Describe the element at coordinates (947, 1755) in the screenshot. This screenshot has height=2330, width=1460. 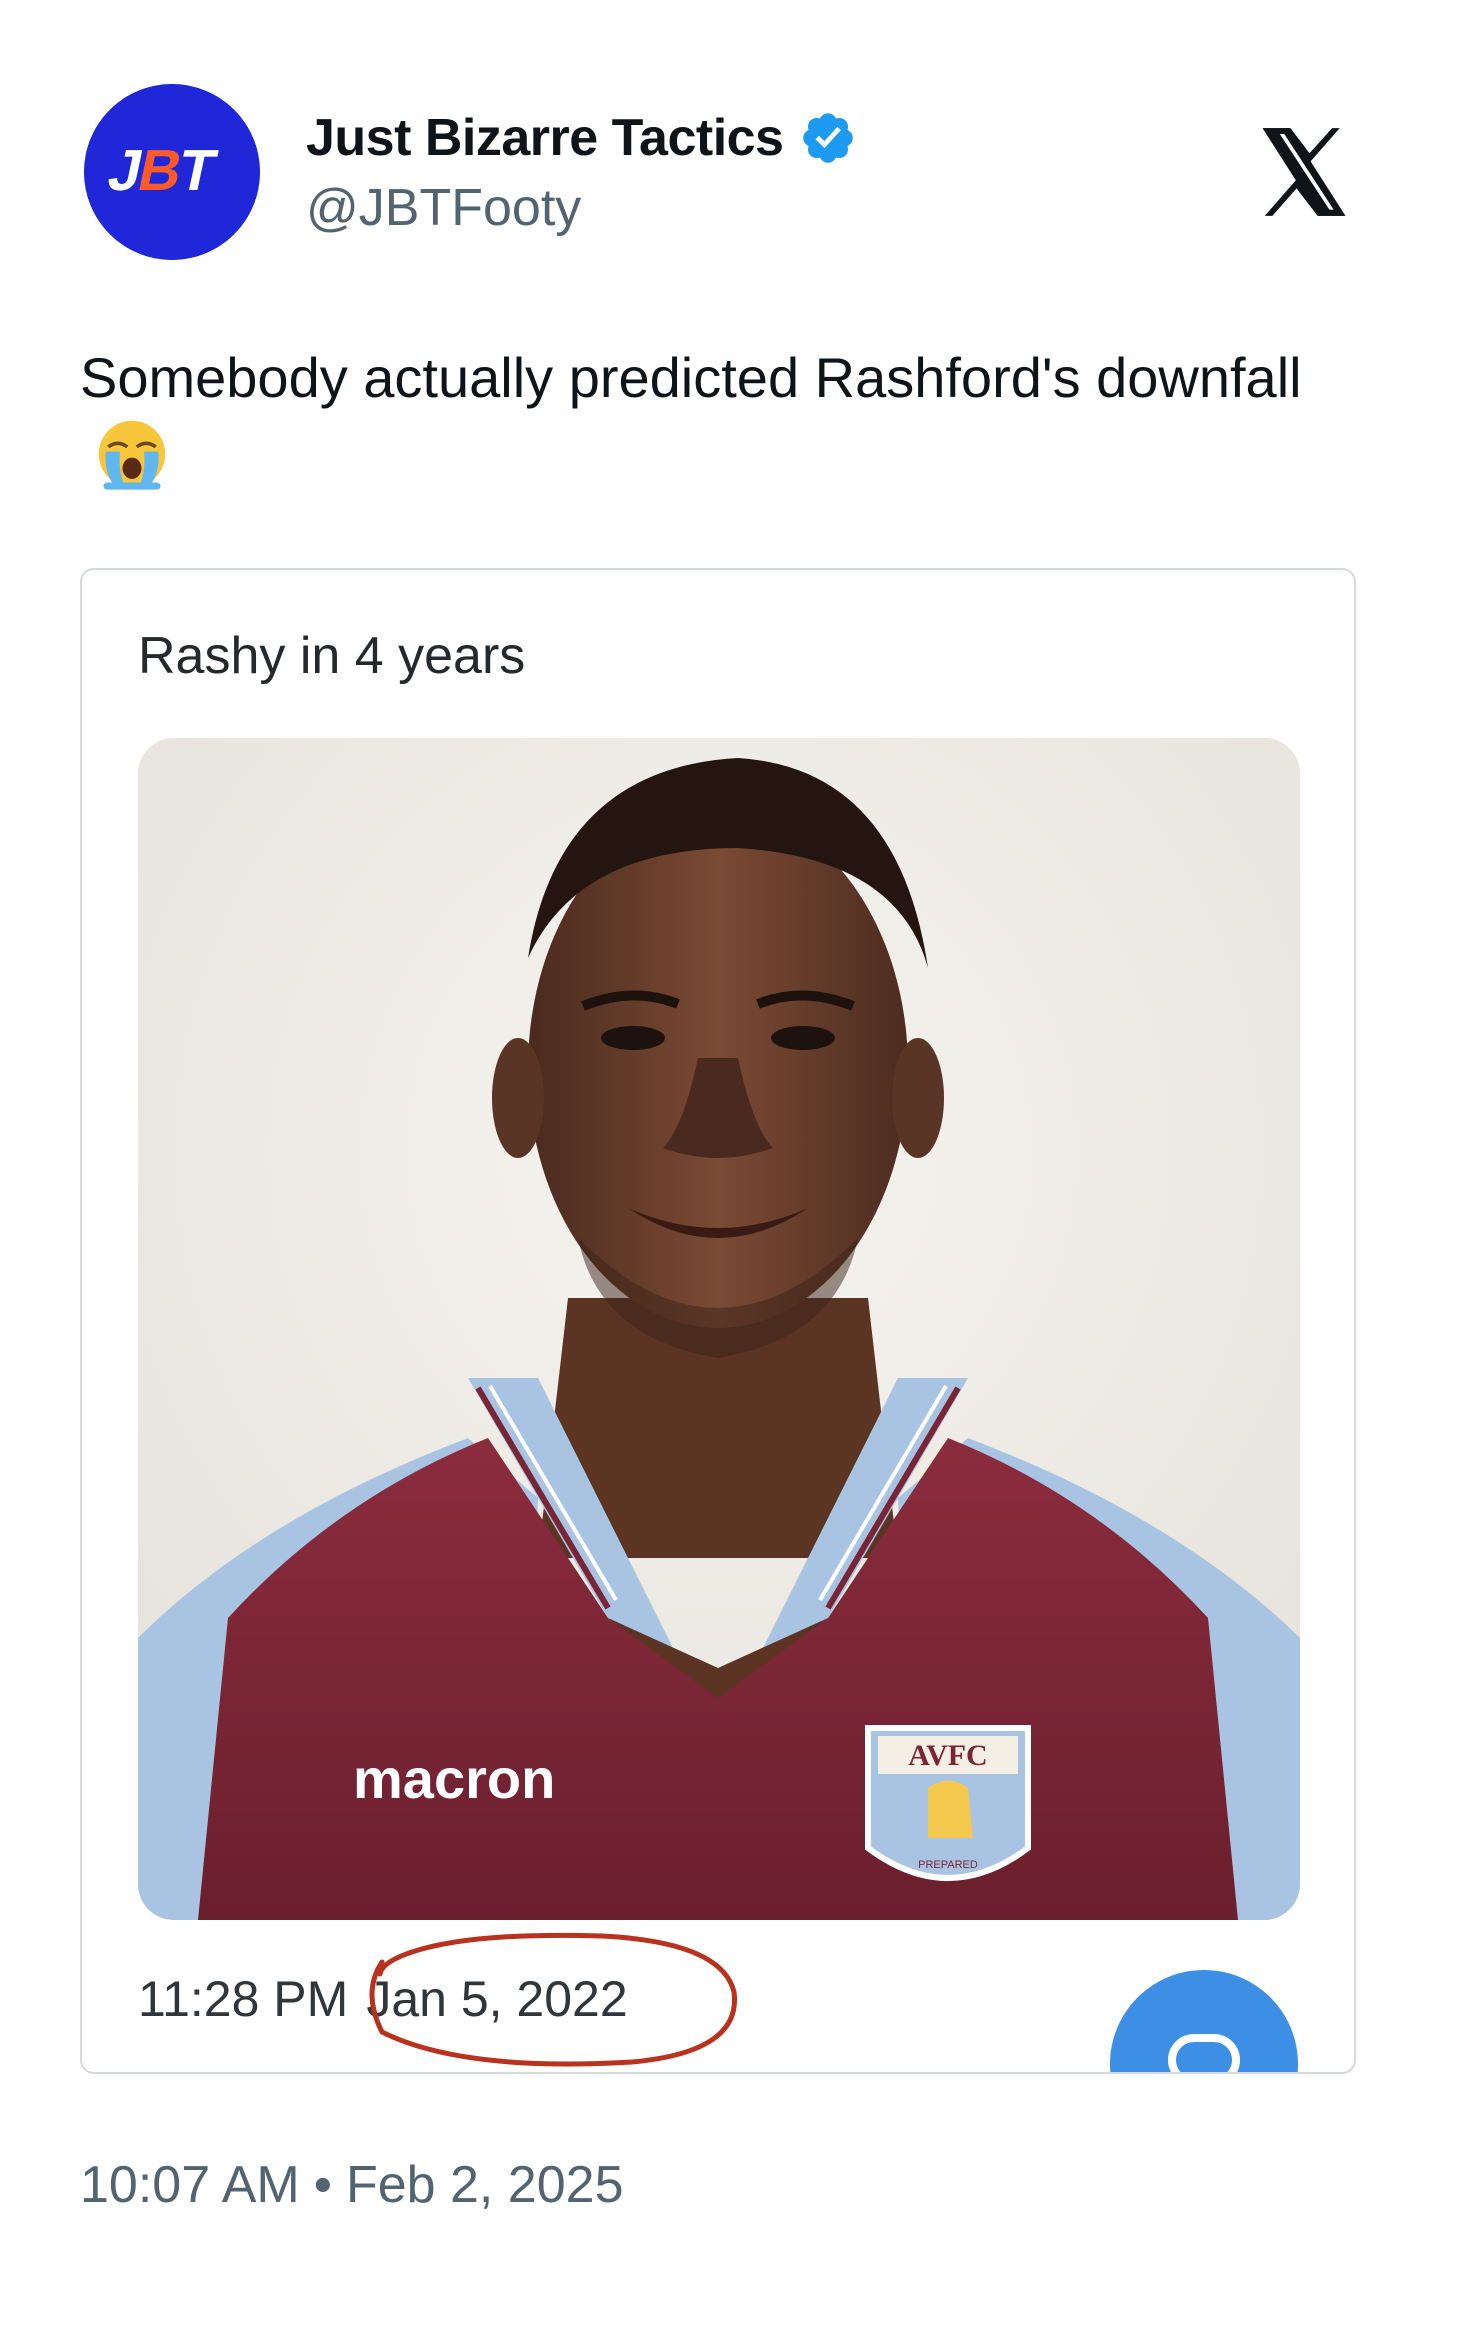
I see `crest-text: AVFC` at that location.